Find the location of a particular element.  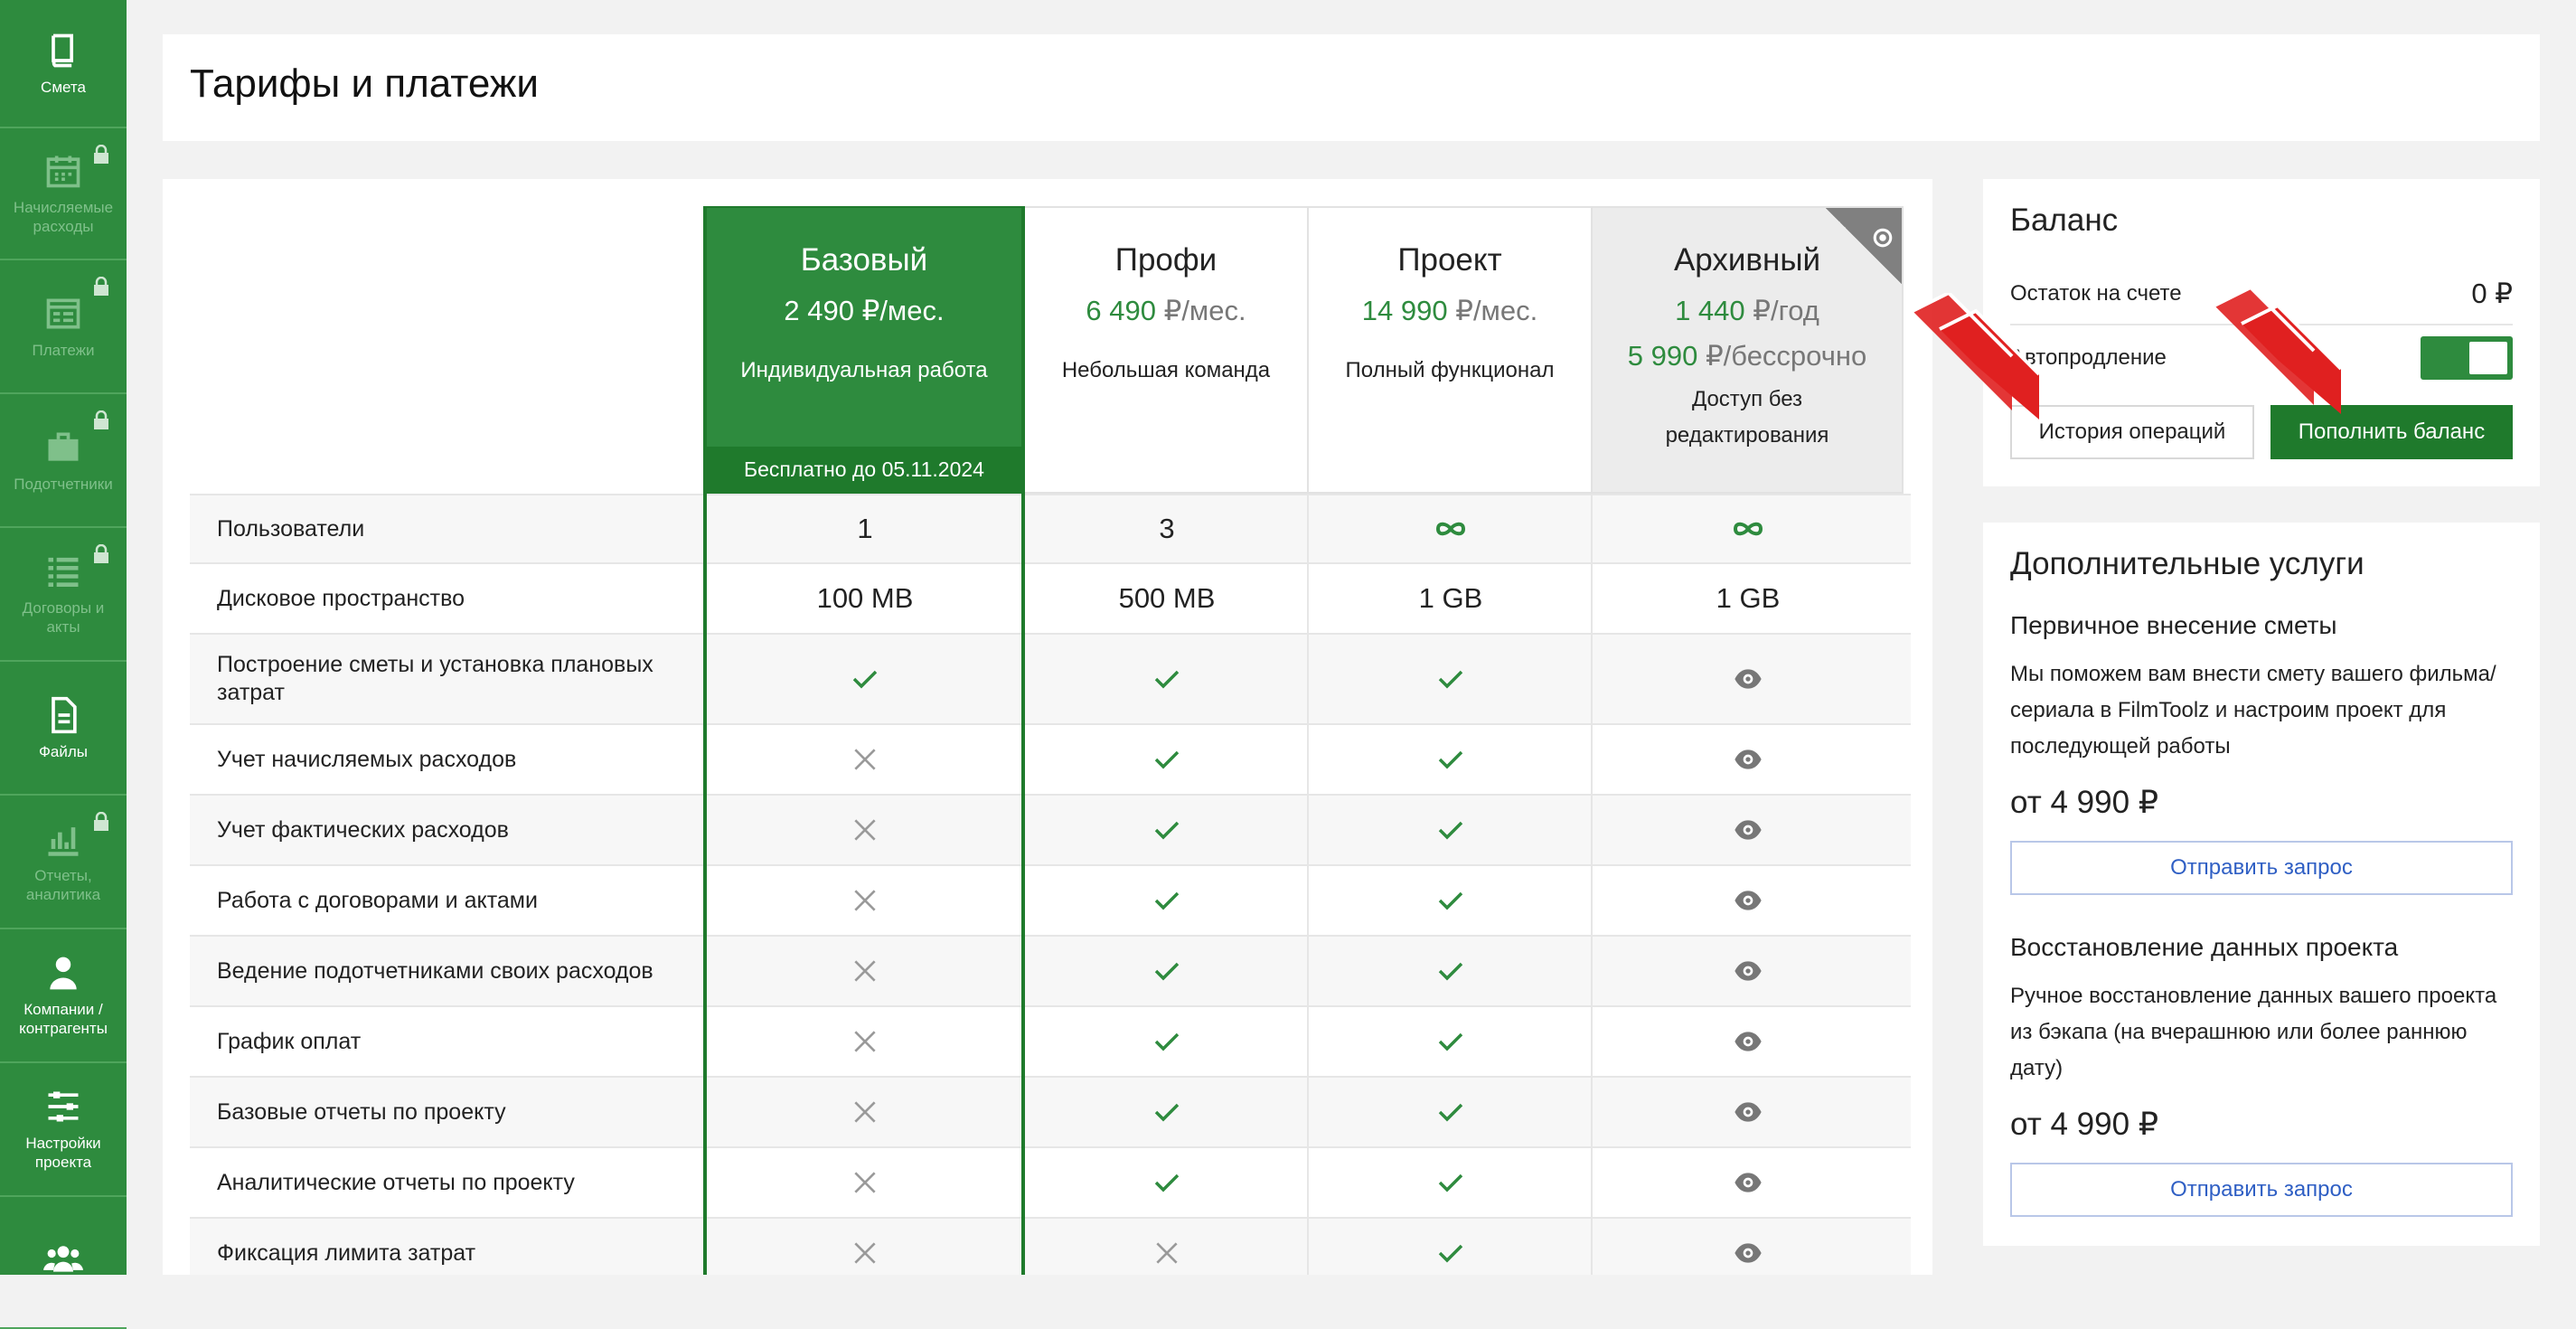

feature-label: Пользователи is located at coordinates (291, 528).